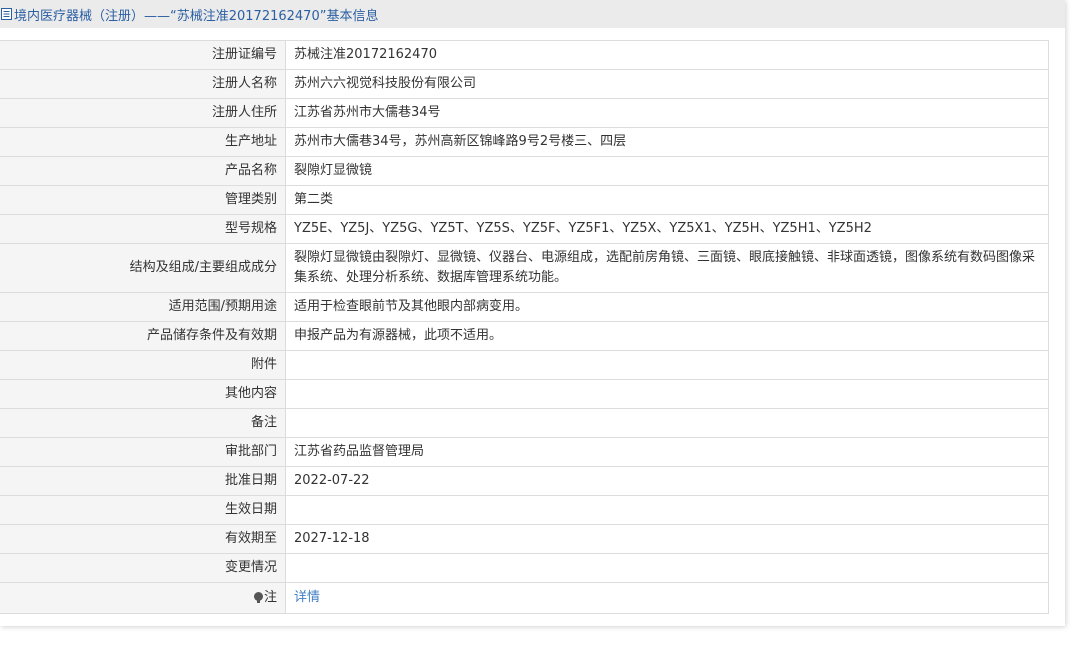 The height and width of the screenshot is (646, 1077). I want to click on field-value: 江苏省药品监督管理局, so click(667, 452).